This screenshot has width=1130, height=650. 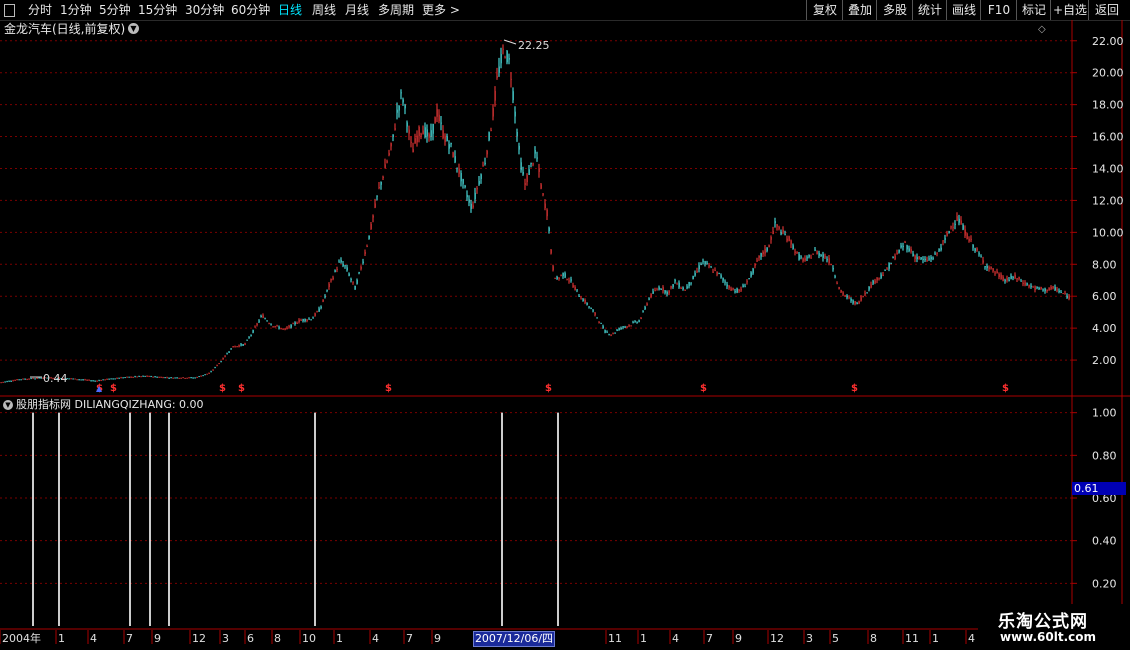 I want to click on diamond-icon: ◇, so click(x=1042, y=29).